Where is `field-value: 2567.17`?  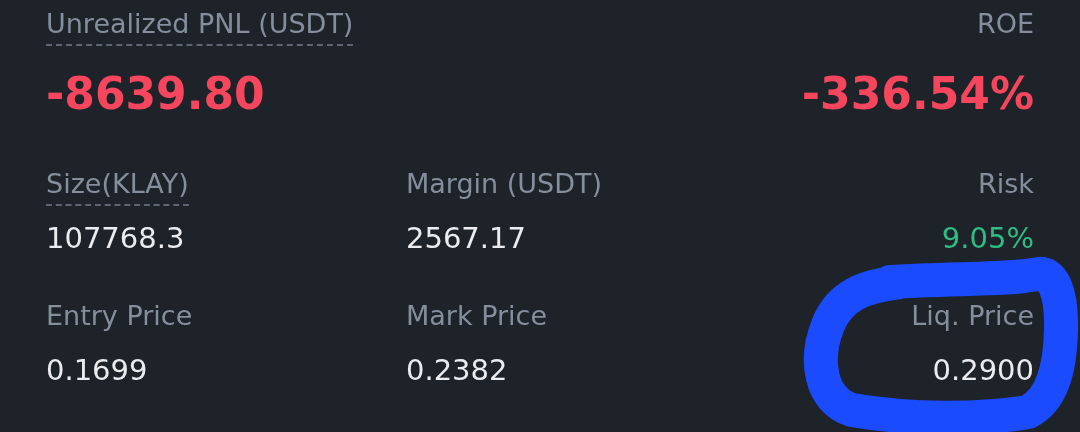
field-value: 2567.17 is located at coordinates (466, 238).